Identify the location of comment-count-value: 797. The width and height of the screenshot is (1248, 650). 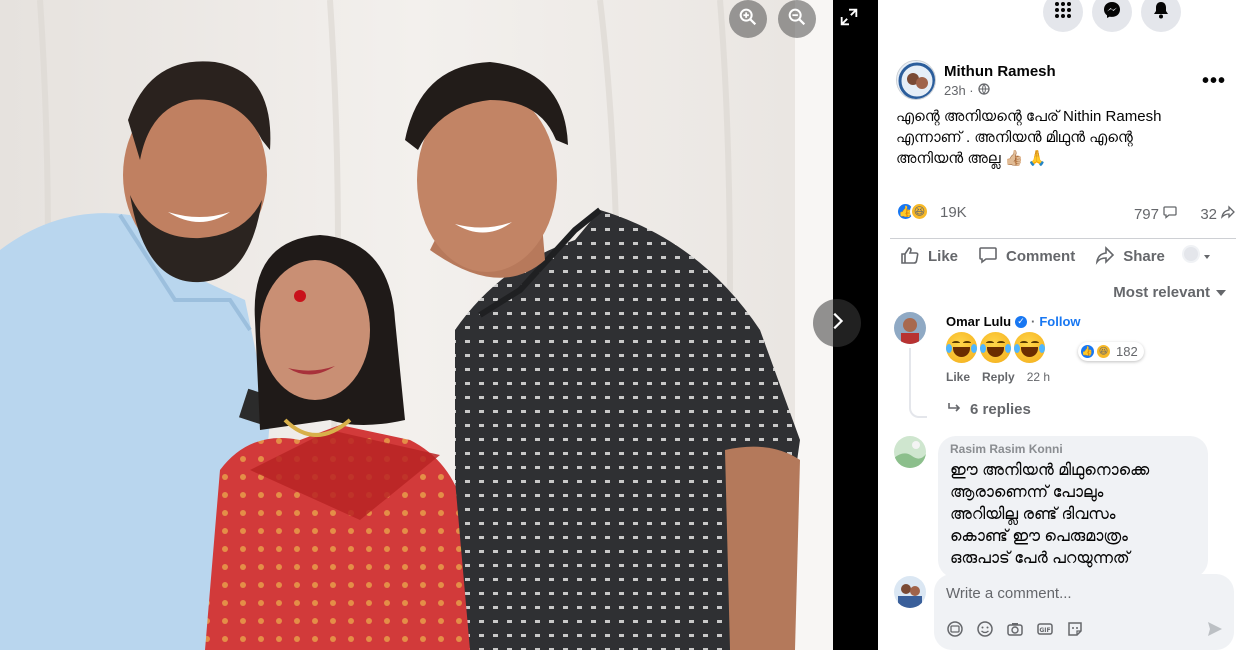
(1146, 214).